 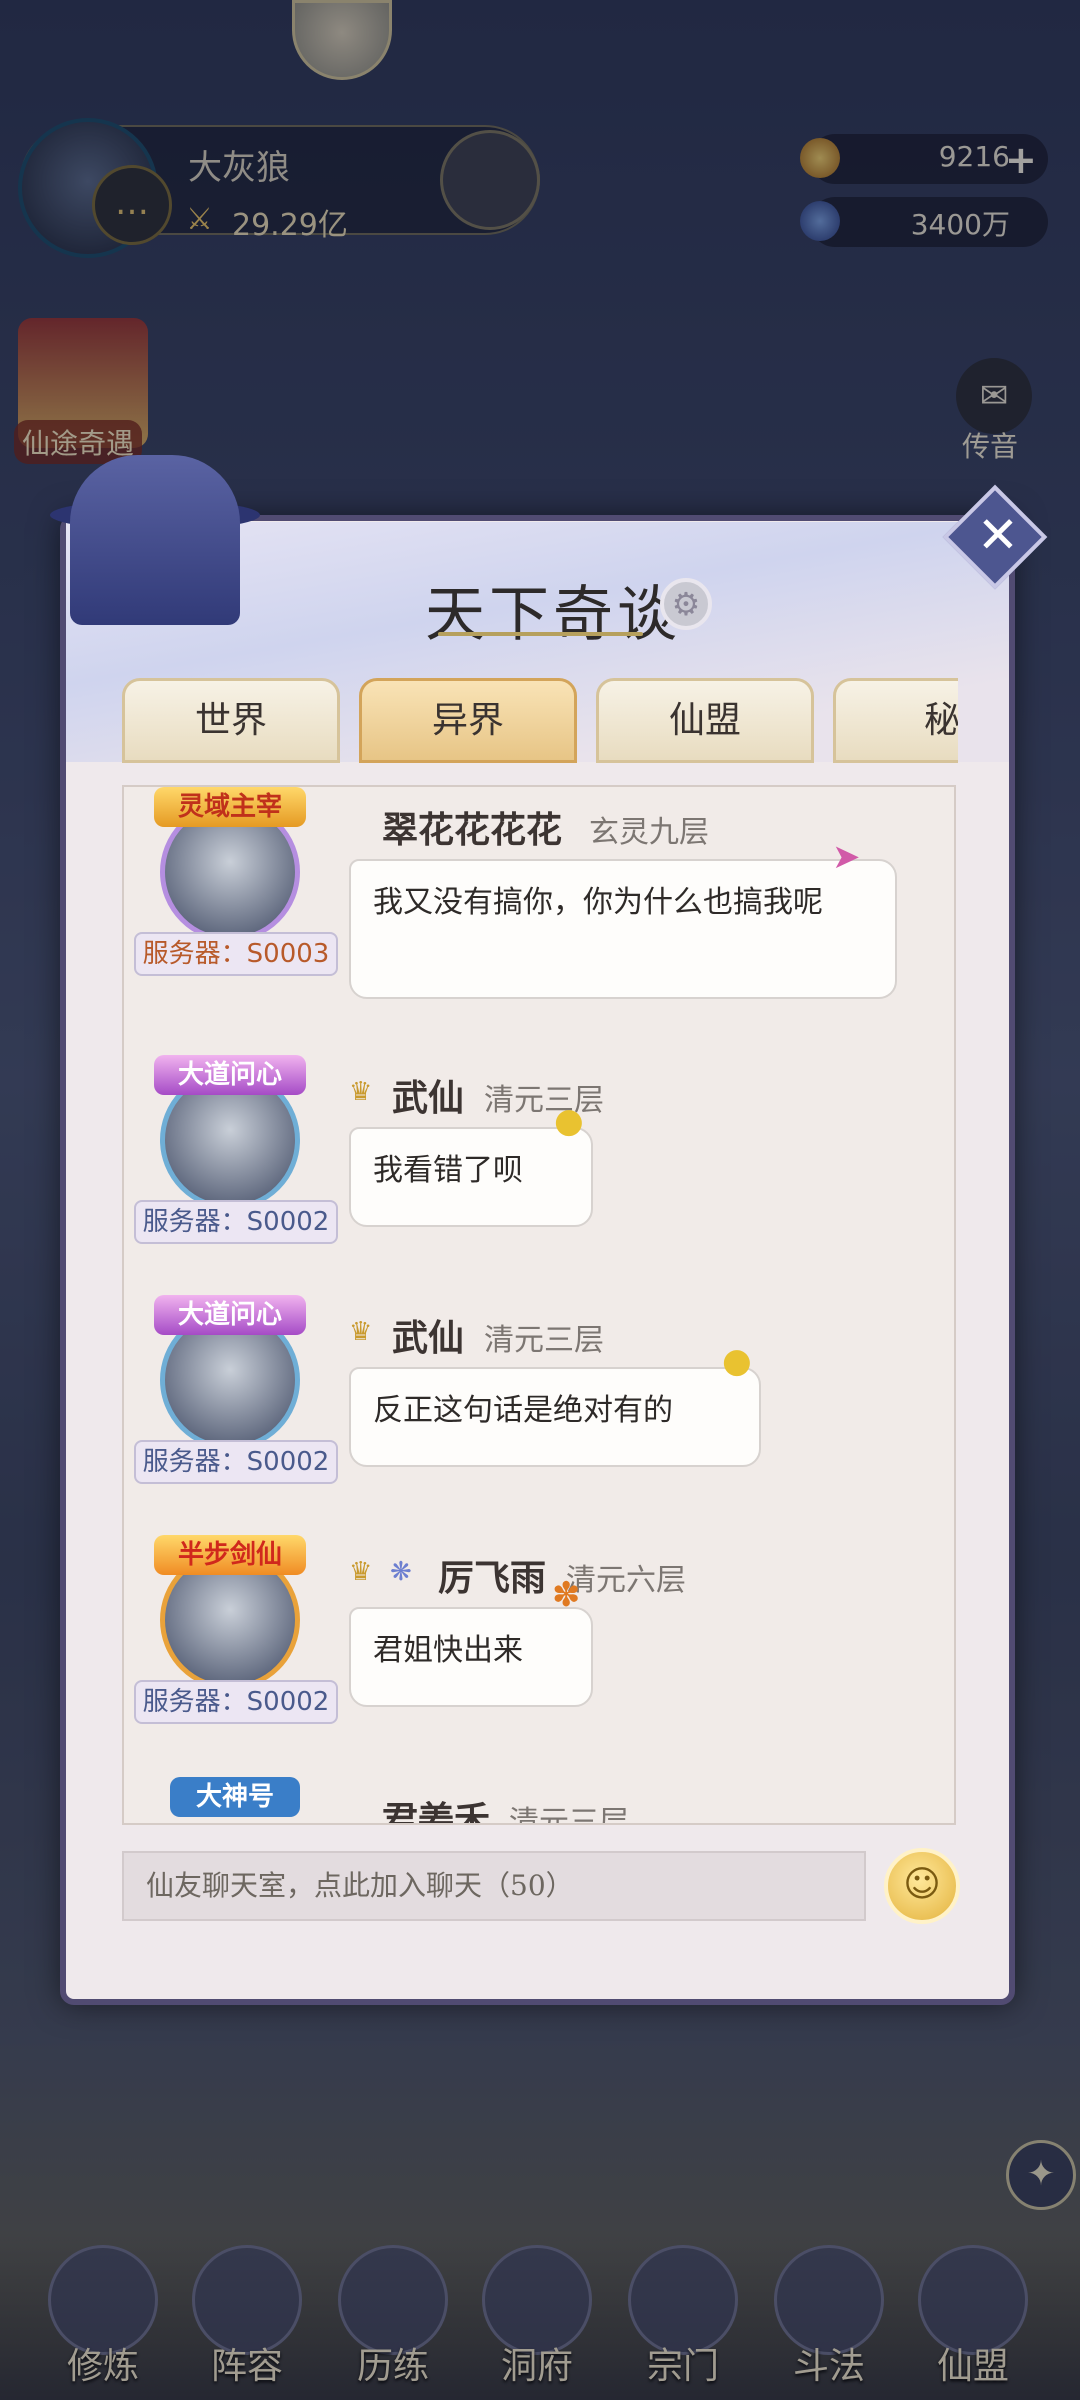 I want to click on dragon-icon: ✽, so click(x=566, y=1595).